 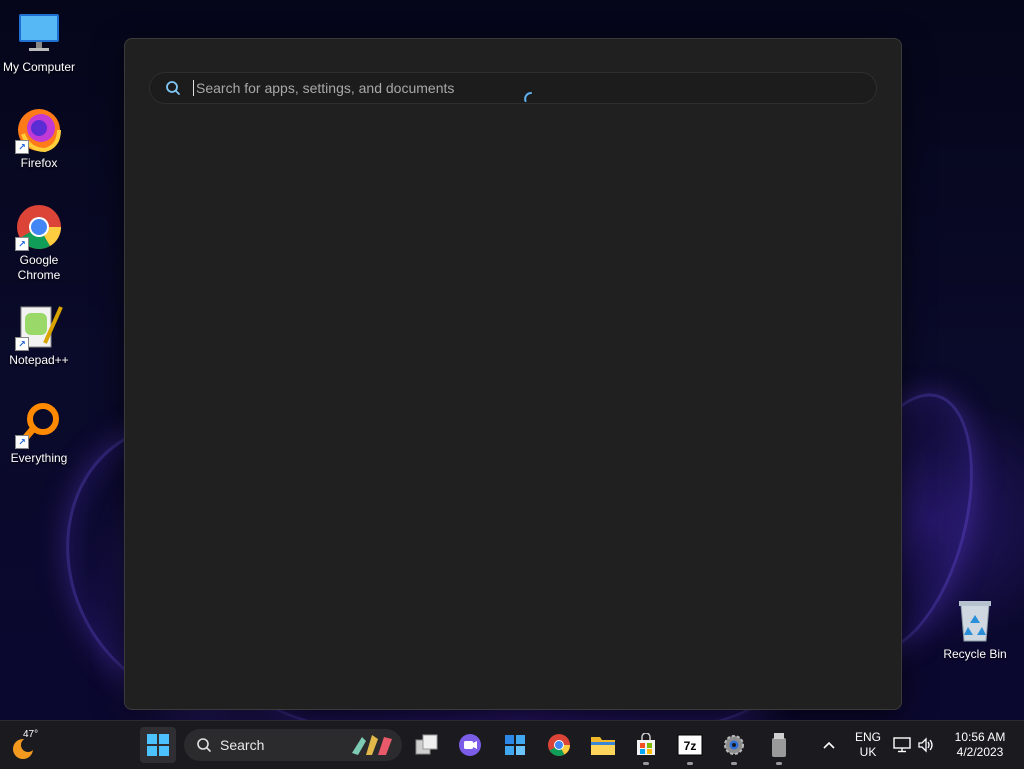 I want to click on windows-start-icon, so click(x=158, y=745).